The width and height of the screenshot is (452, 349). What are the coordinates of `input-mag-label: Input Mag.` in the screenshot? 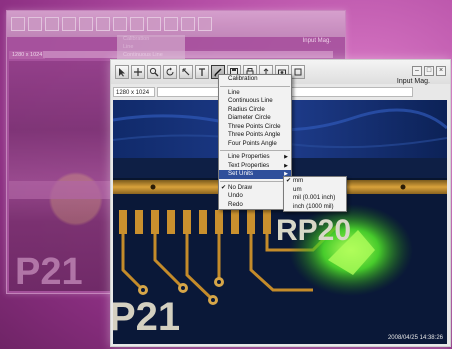 It's located at (413, 81).